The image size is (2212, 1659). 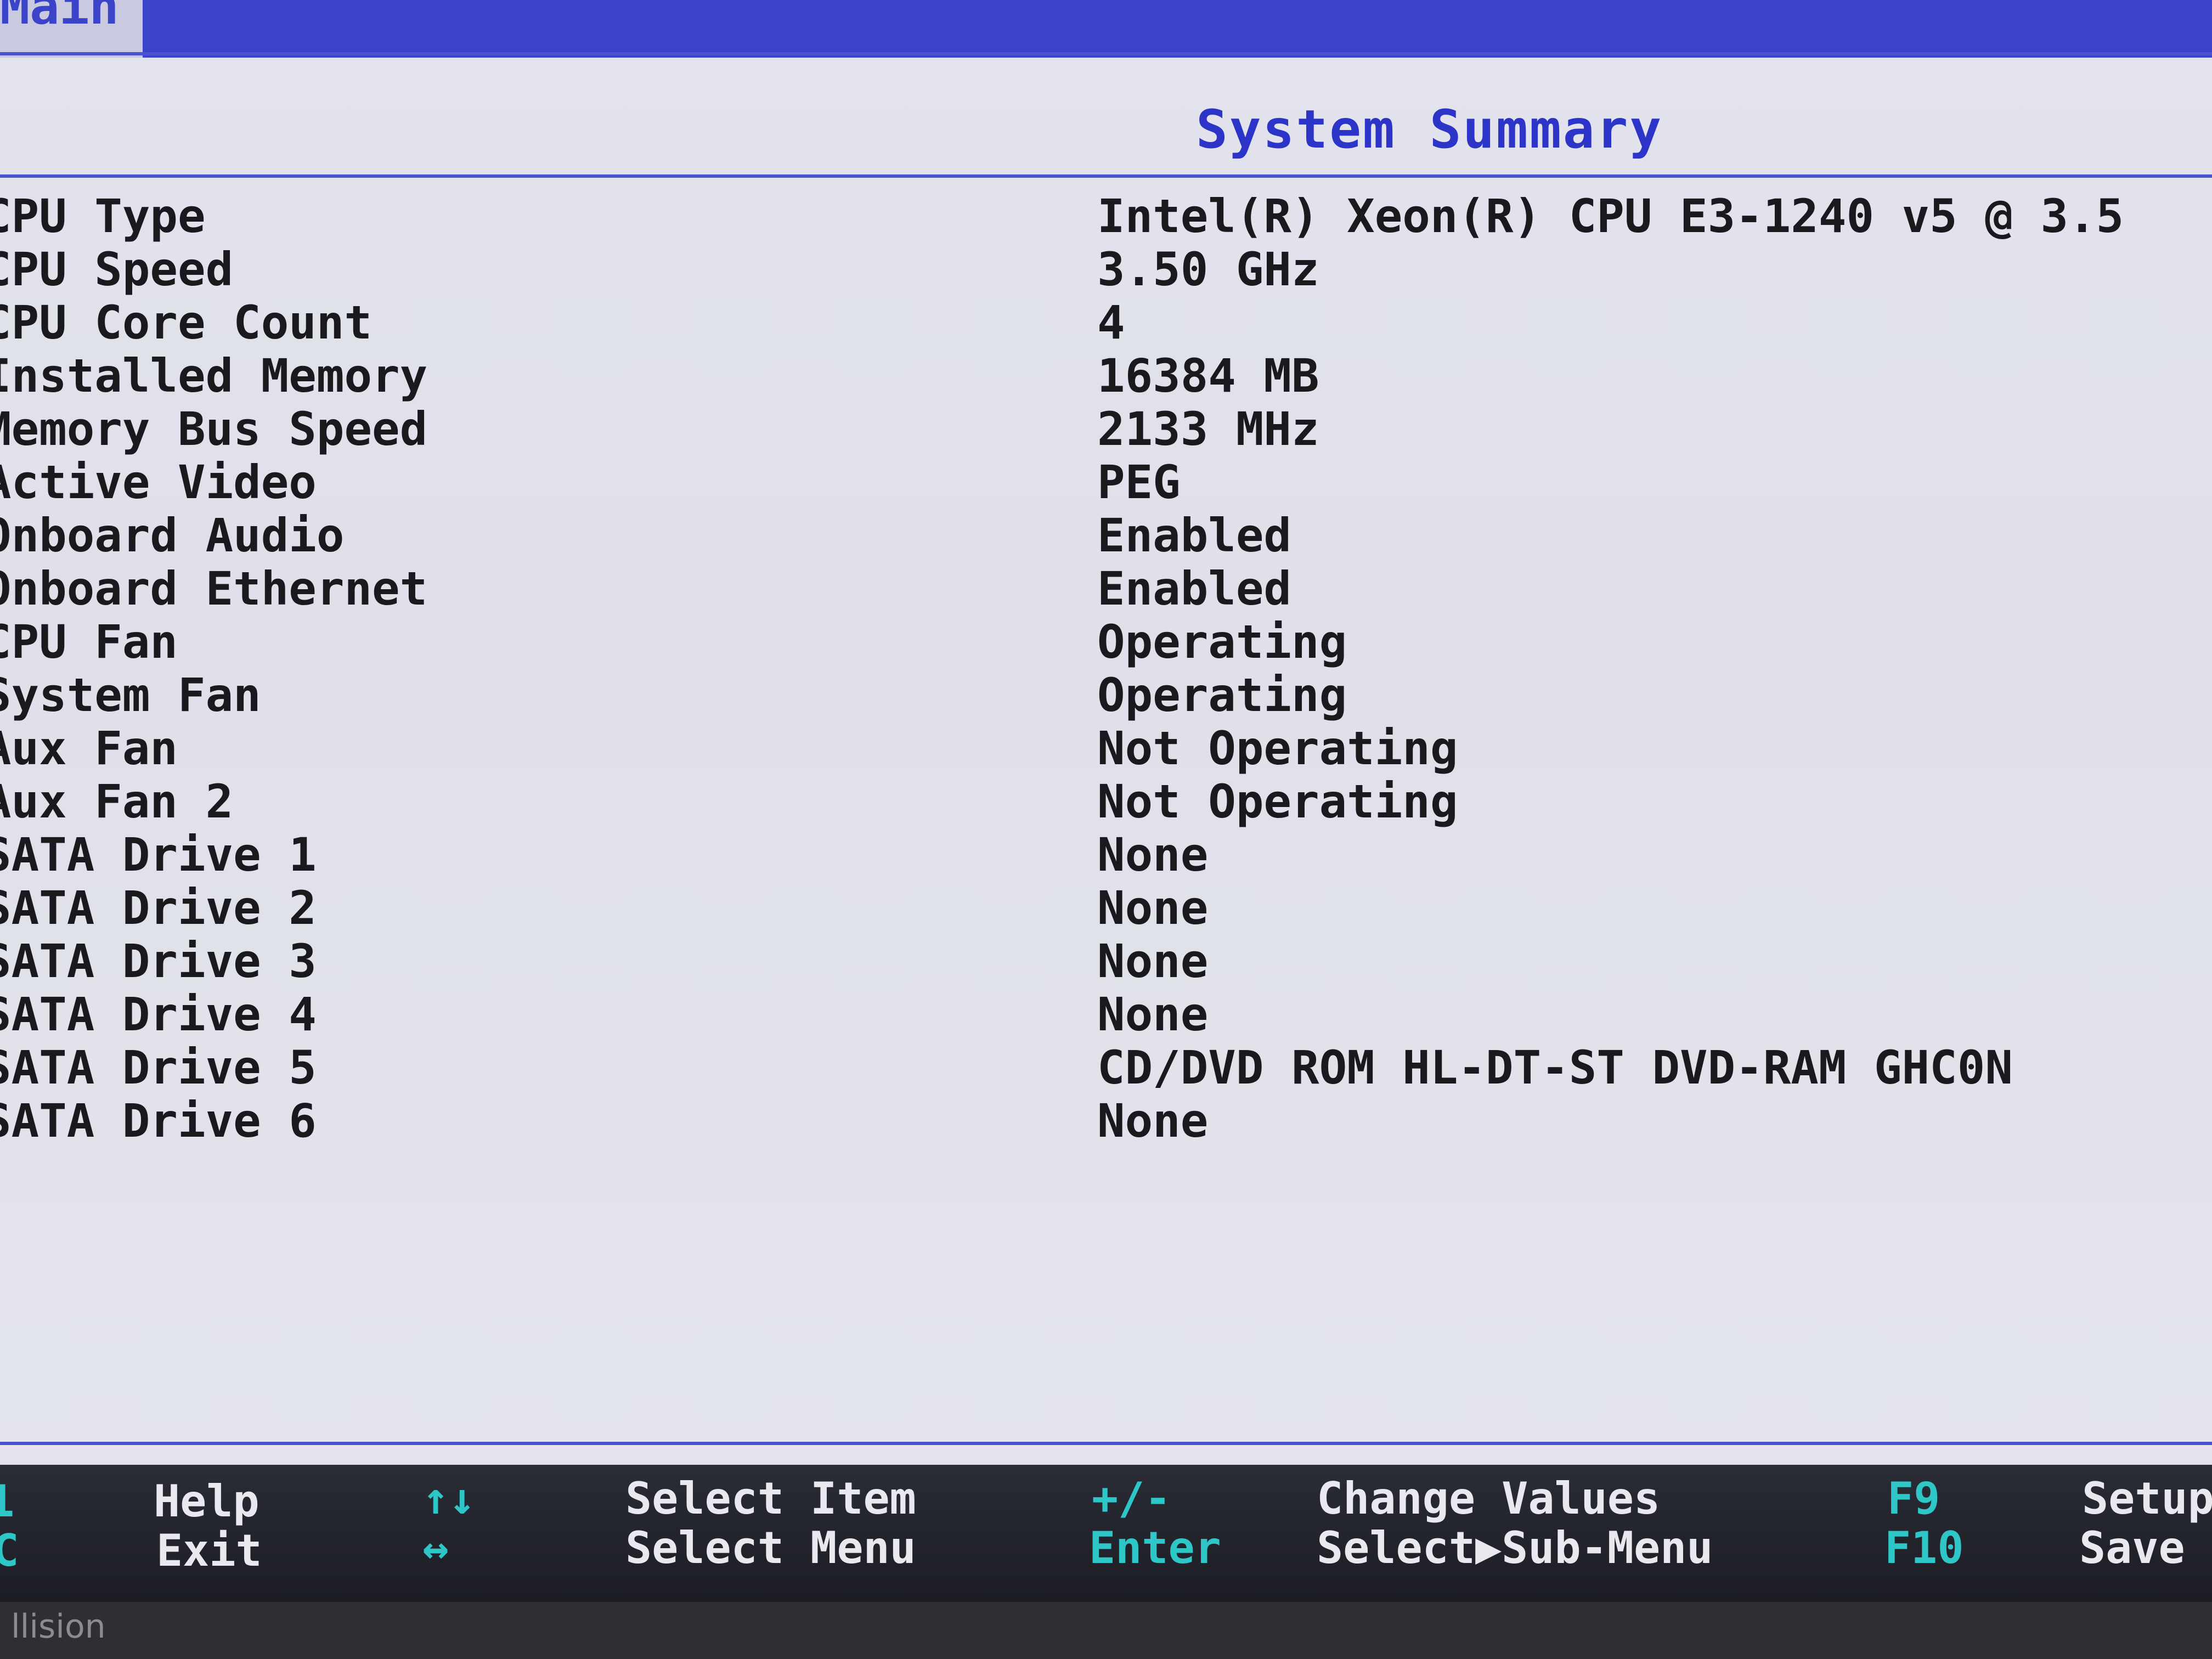 What do you see at coordinates (173, 535) in the screenshot?
I see `row-label: Onboard Audio` at bounding box center [173, 535].